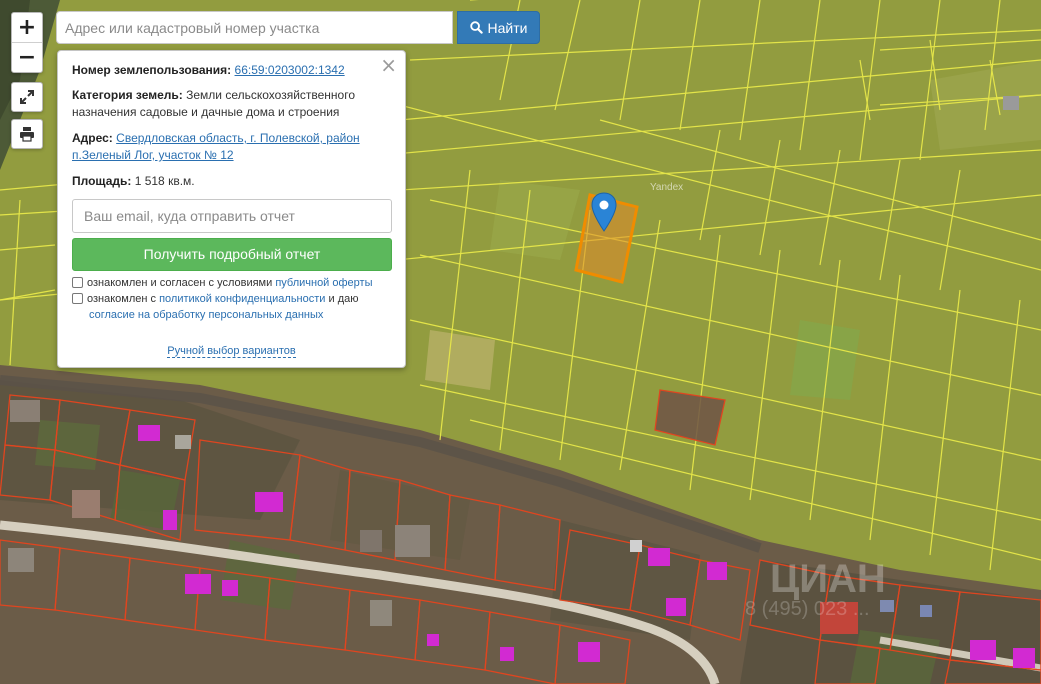 This screenshot has width=1041, height=684. I want to click on zoom-out-button: −, so click(27, 57).